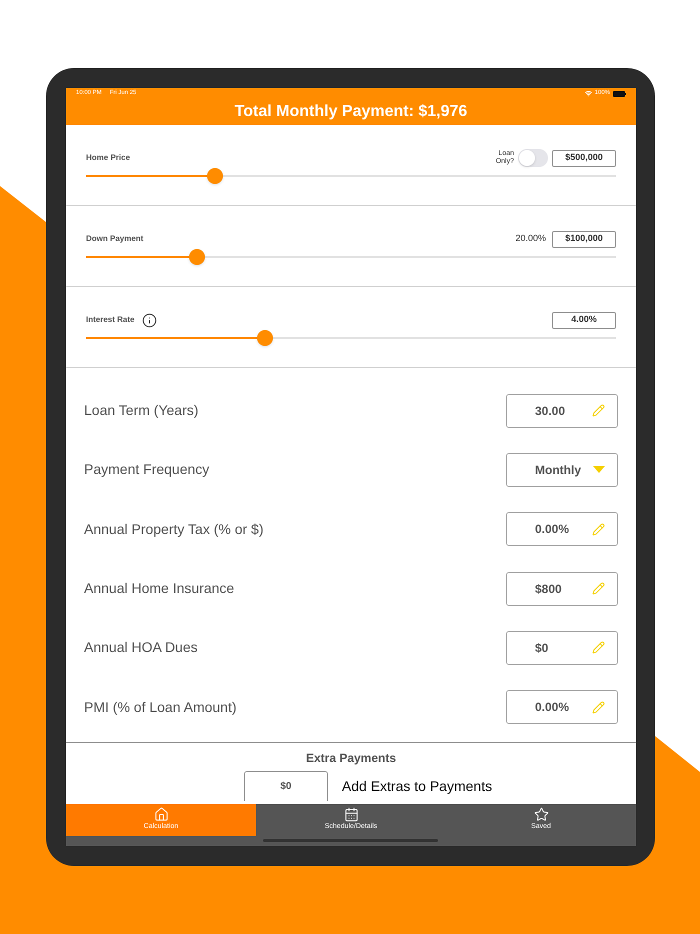 This screenshot has height=934, width=700. Describe the element at coordinates (562, 589) in the screenshot. I see `input-field: $800` at that location.